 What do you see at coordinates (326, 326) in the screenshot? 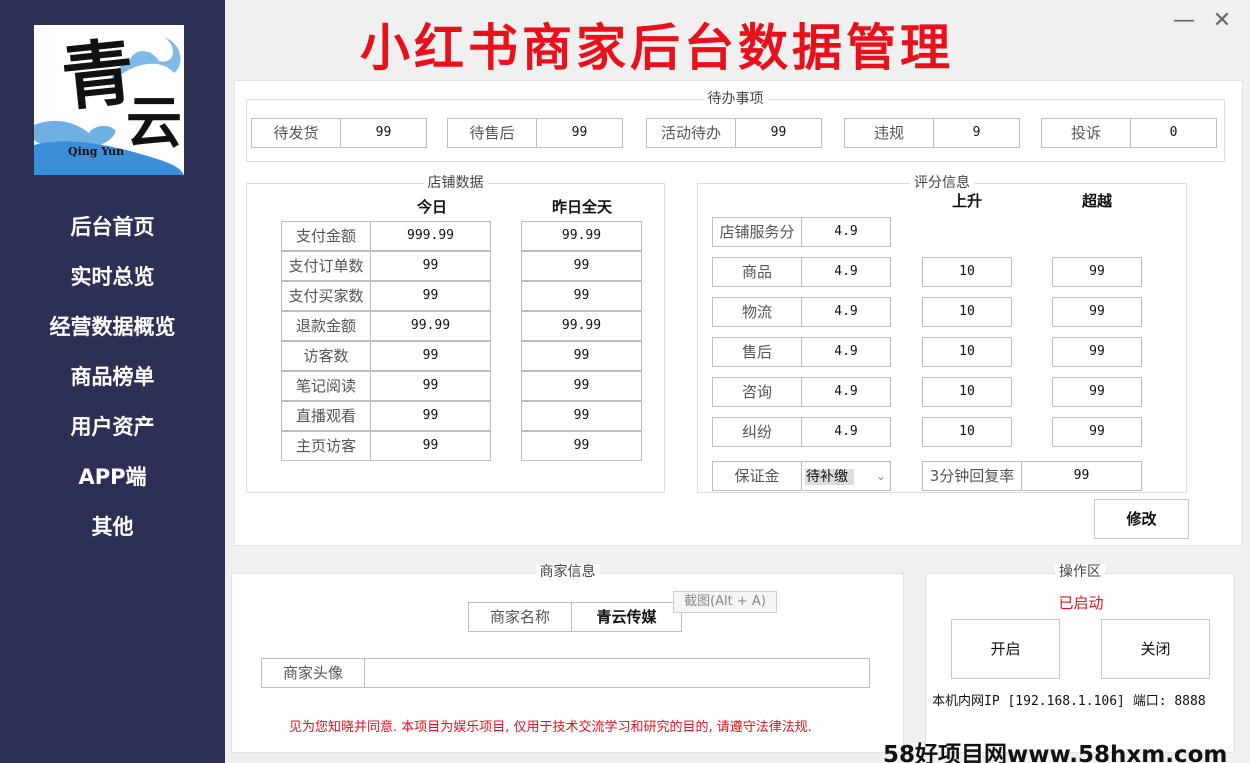
I see `store-row-label: 退款金额` at bounding box center [326, 326].